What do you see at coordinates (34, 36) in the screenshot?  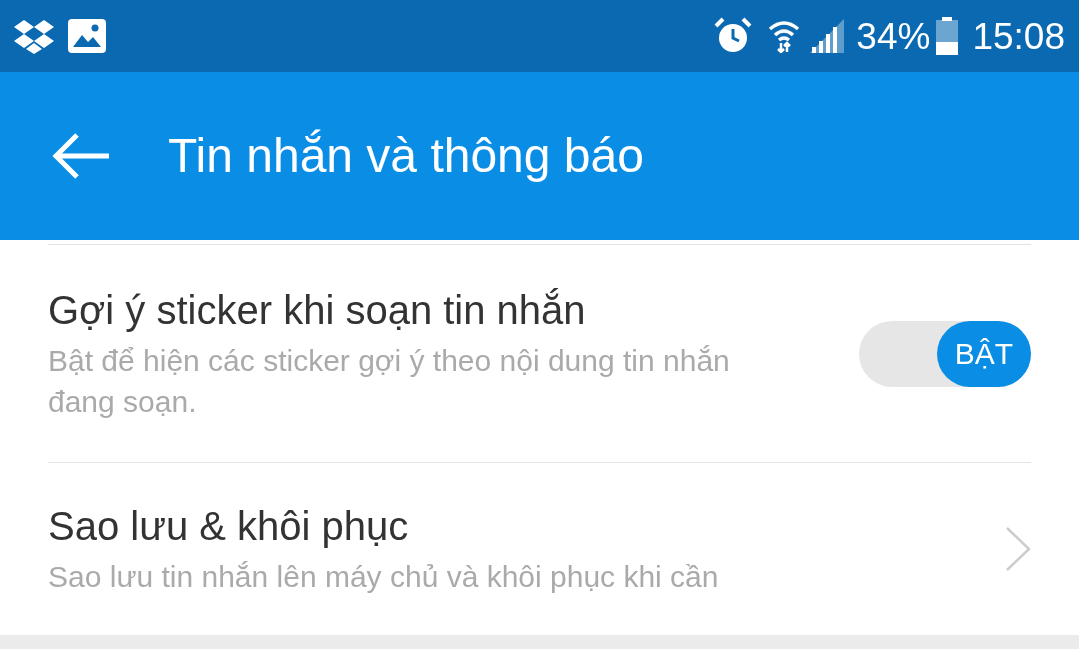 I see `dropbox-icon` at bounding box center [34, 36].